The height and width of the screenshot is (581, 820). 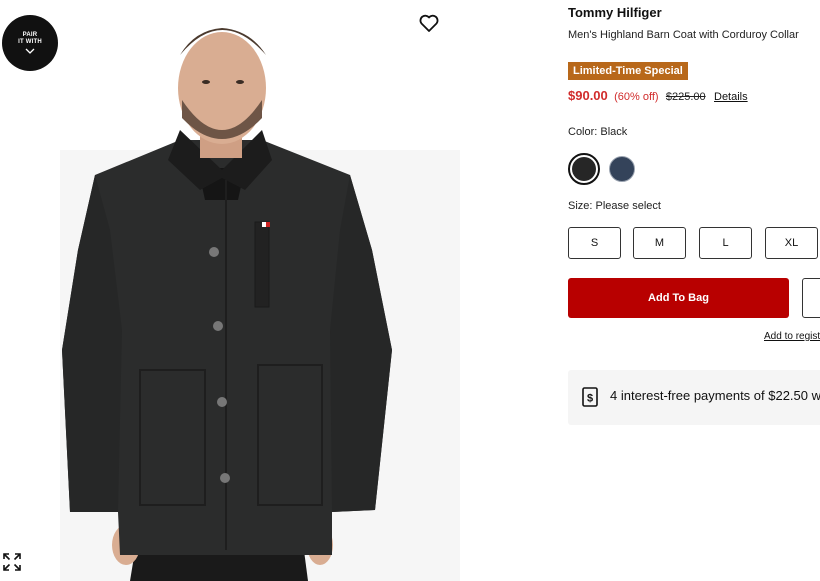 I want to click on color-swatches, so click(x=618, y=169).